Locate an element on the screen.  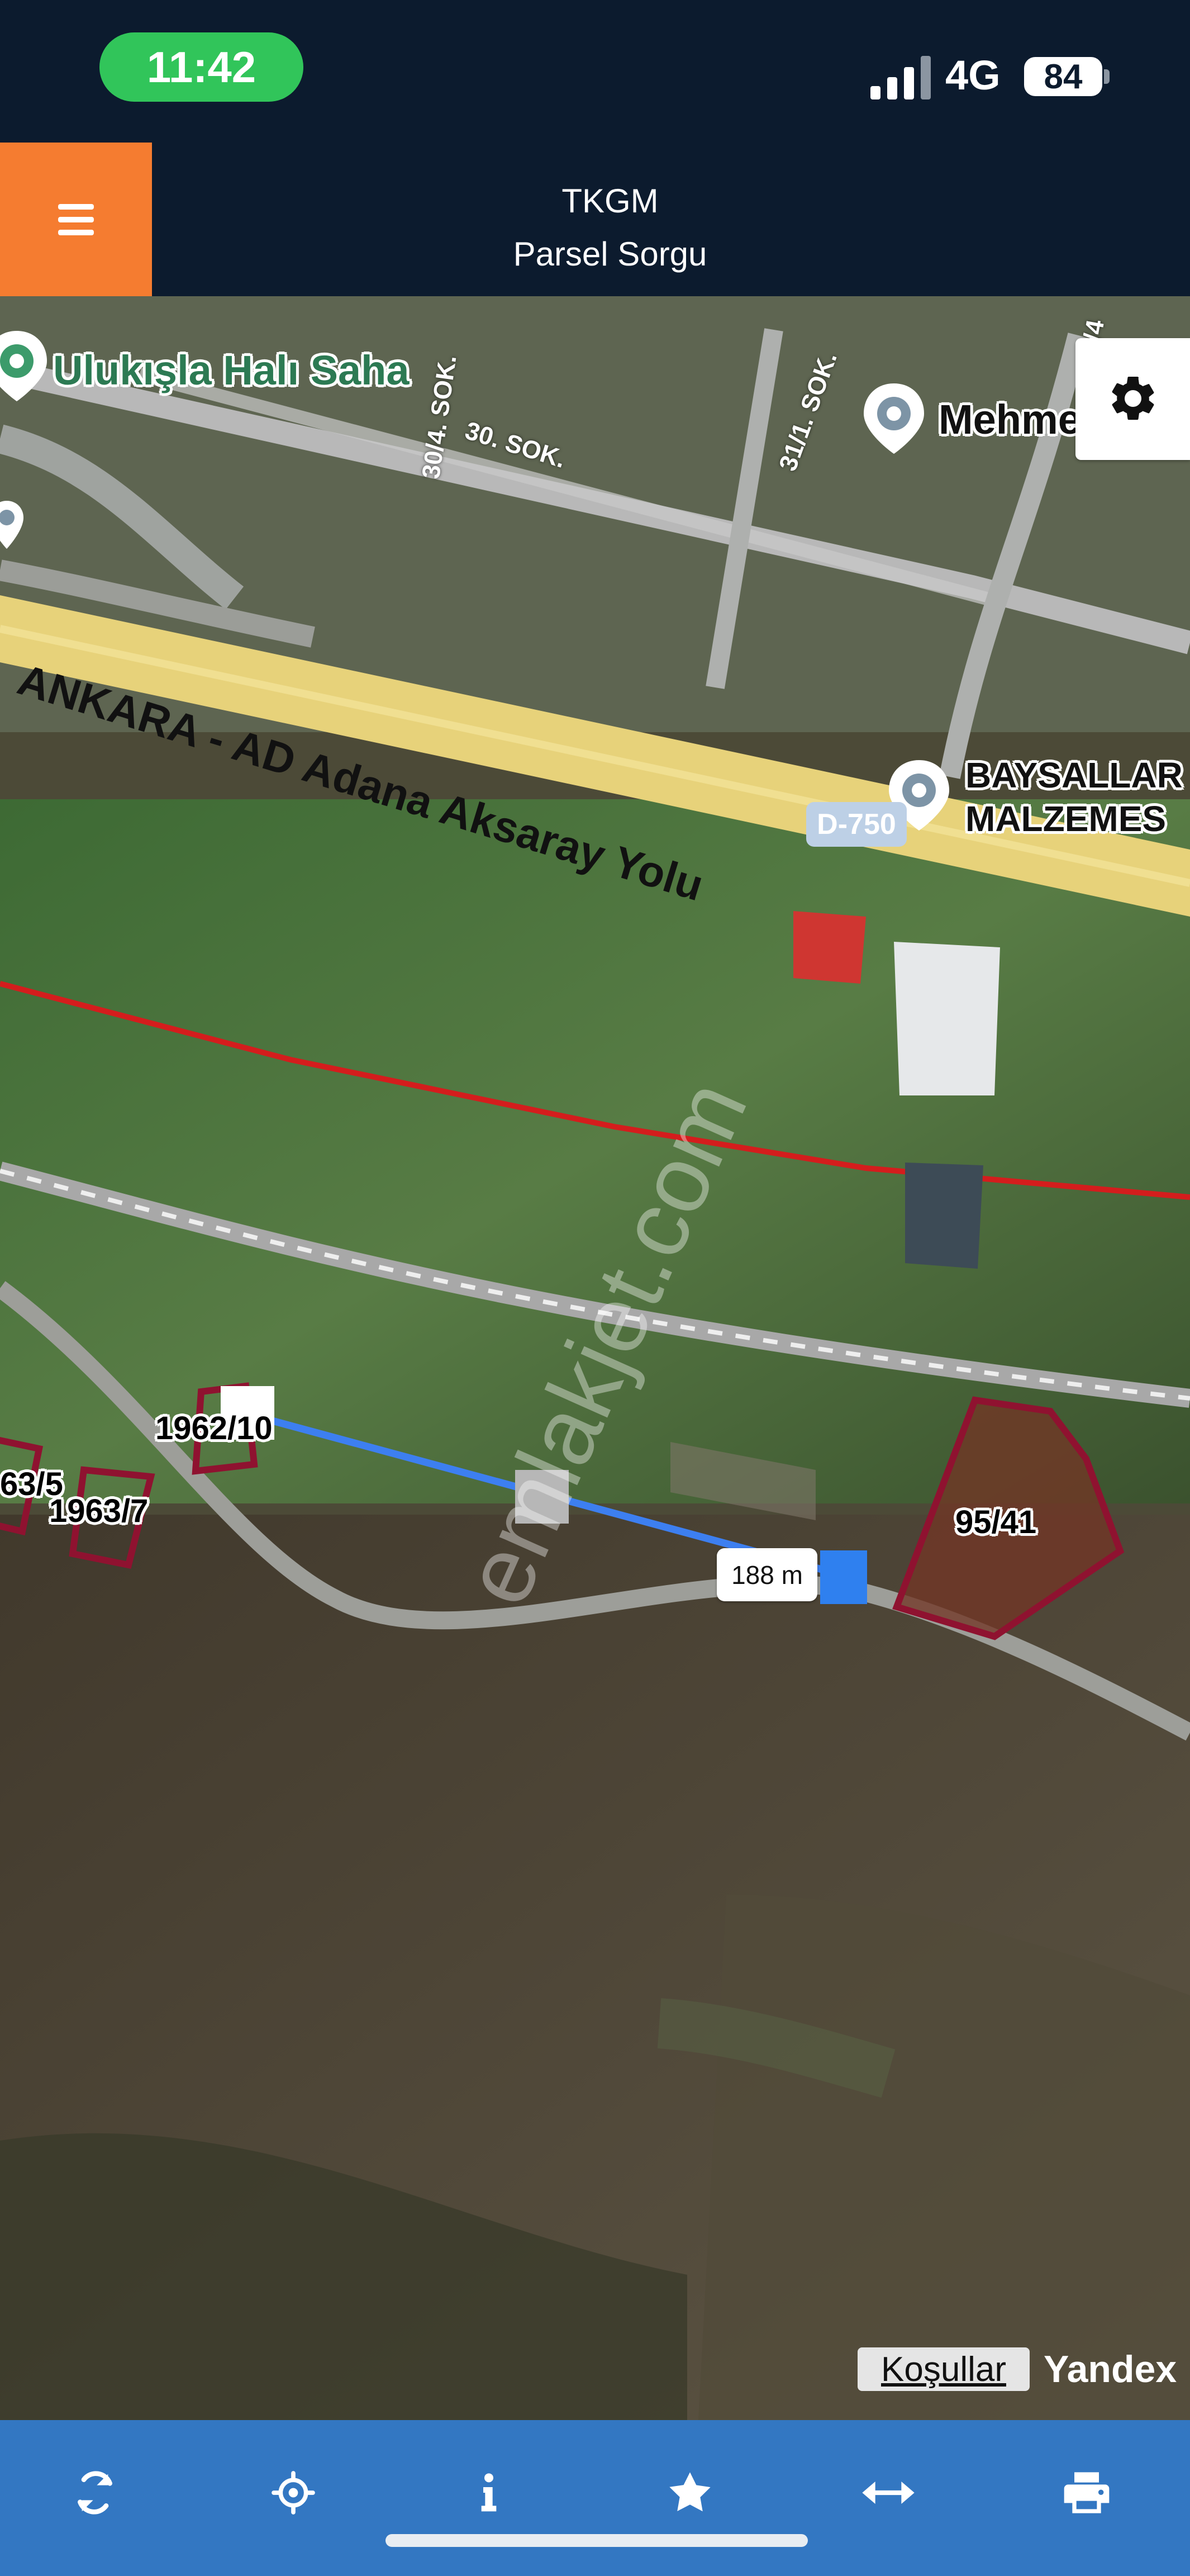
info-button is located at coordinates (489, 2493).